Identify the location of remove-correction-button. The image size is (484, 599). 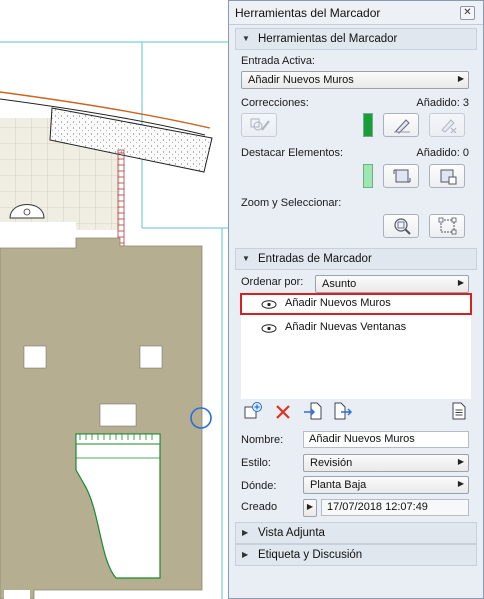
(447, 125).